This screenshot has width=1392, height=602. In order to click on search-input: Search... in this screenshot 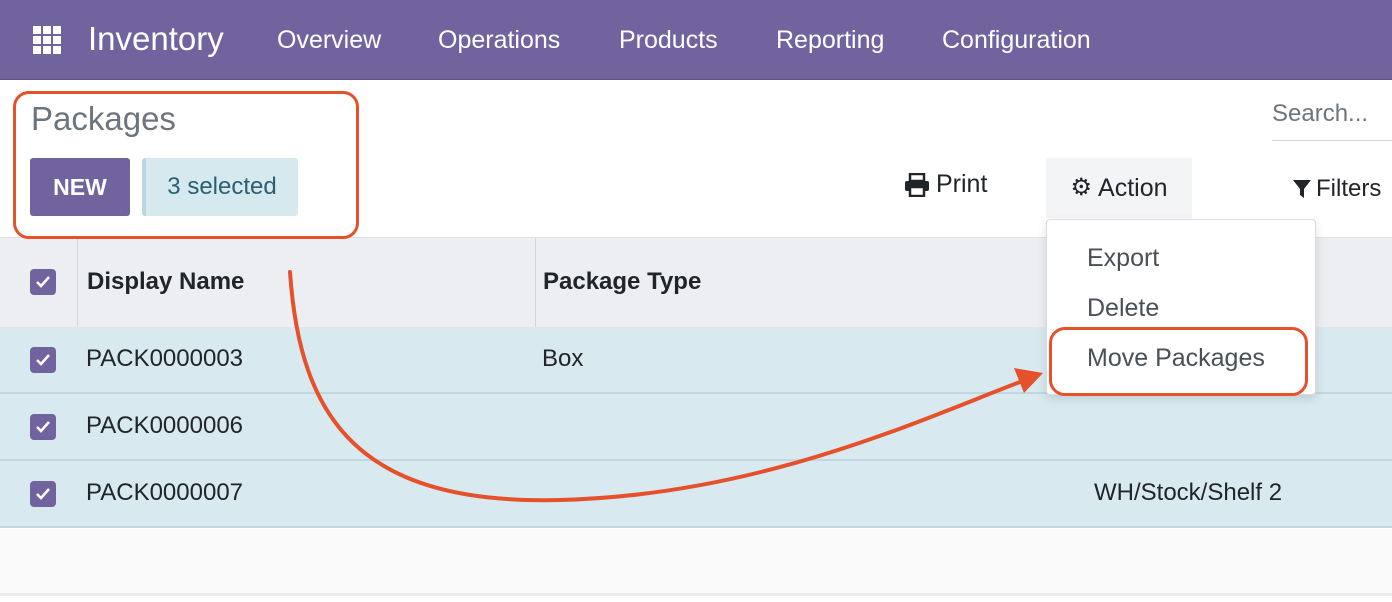, I will do `click(1332, 118)`.